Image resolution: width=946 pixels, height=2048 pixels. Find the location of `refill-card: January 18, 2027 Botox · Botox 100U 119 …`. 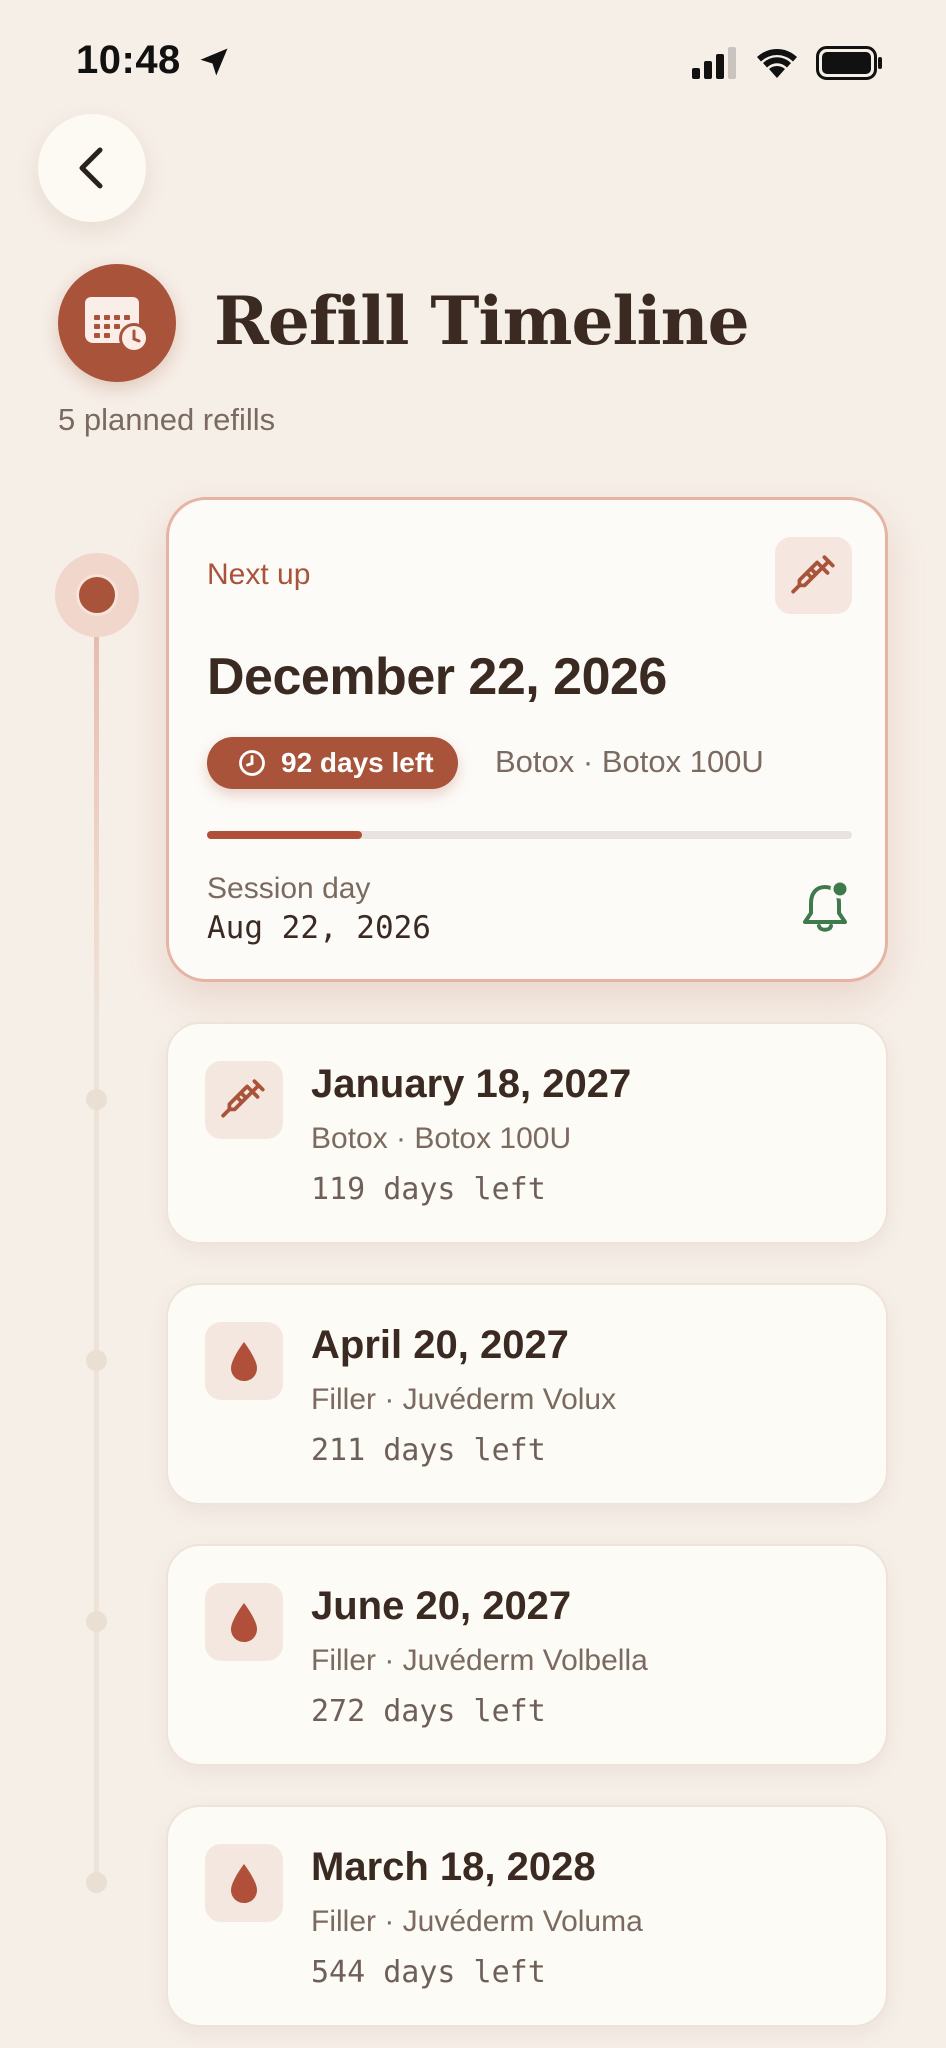

refill-card: January 18, 2027 Botox · Botox 100U 119 … is located at coordinates (527, 1133).